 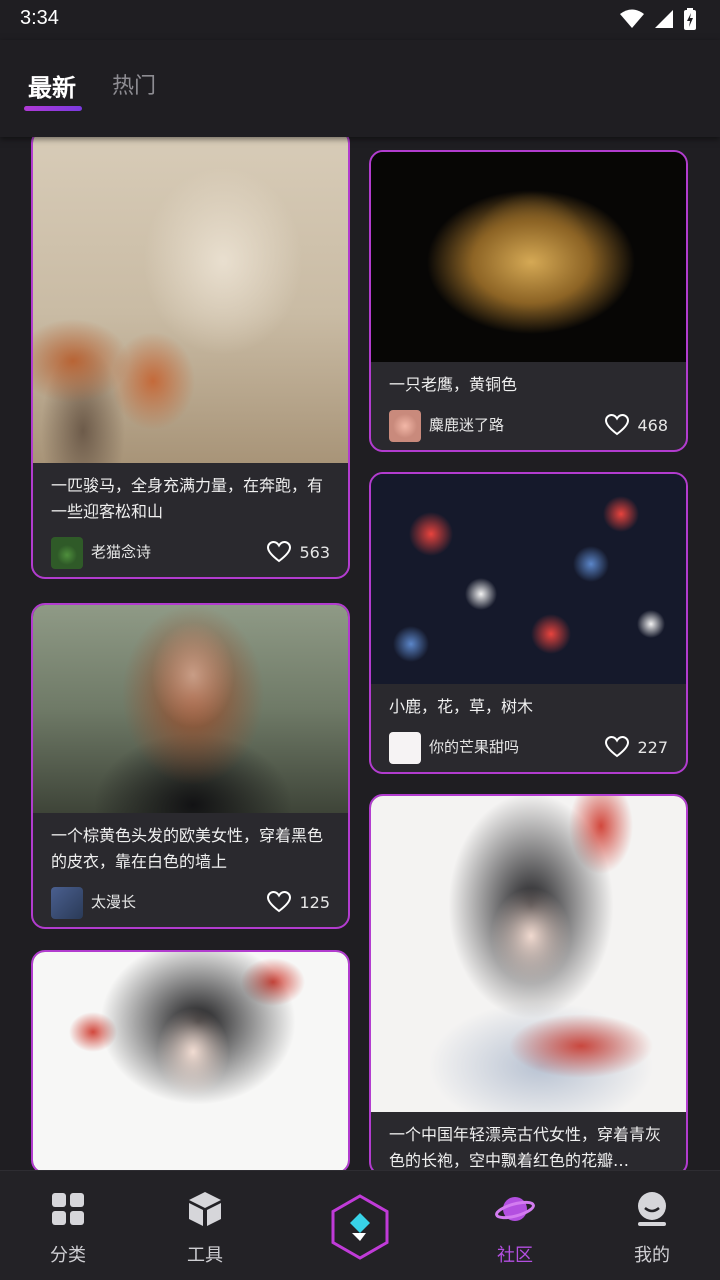 I want to click on signal-icon, so click(x=664, y=19).